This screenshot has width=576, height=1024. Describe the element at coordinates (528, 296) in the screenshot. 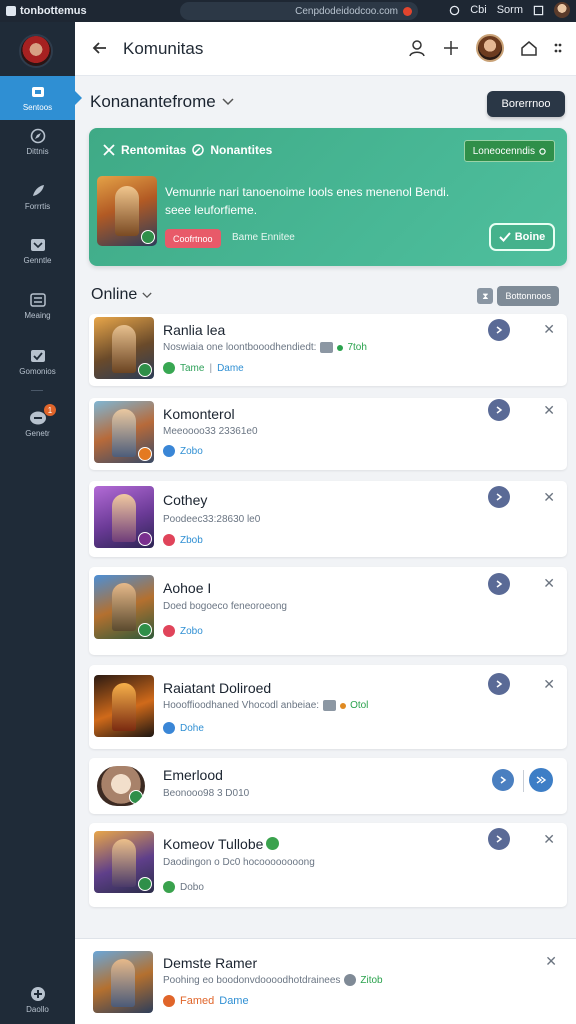

I see `sort-button: Bottonnoos` at that location.